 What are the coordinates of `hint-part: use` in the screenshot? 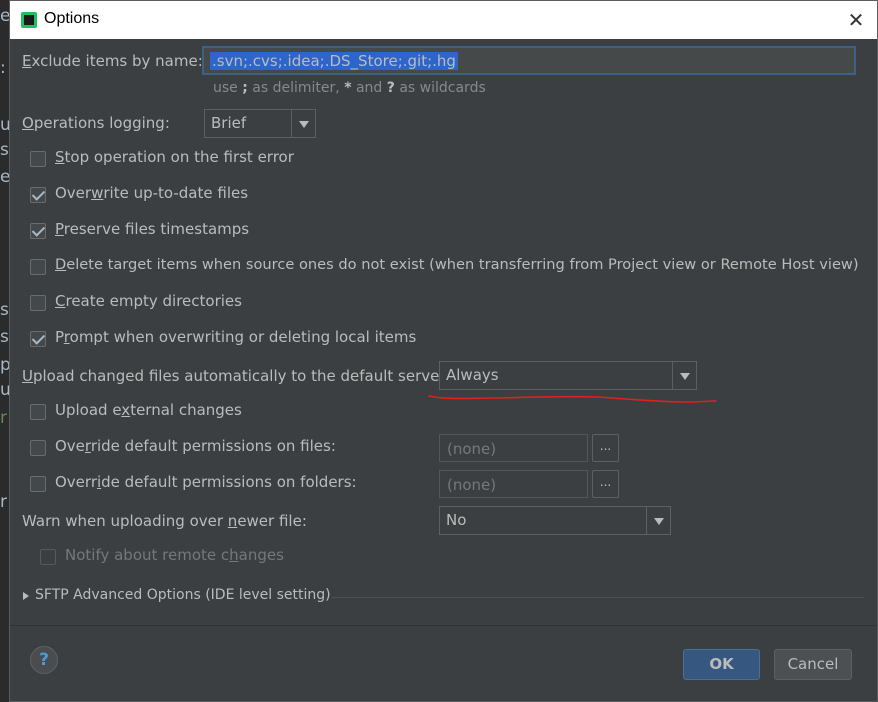 It's located at (228, 88).